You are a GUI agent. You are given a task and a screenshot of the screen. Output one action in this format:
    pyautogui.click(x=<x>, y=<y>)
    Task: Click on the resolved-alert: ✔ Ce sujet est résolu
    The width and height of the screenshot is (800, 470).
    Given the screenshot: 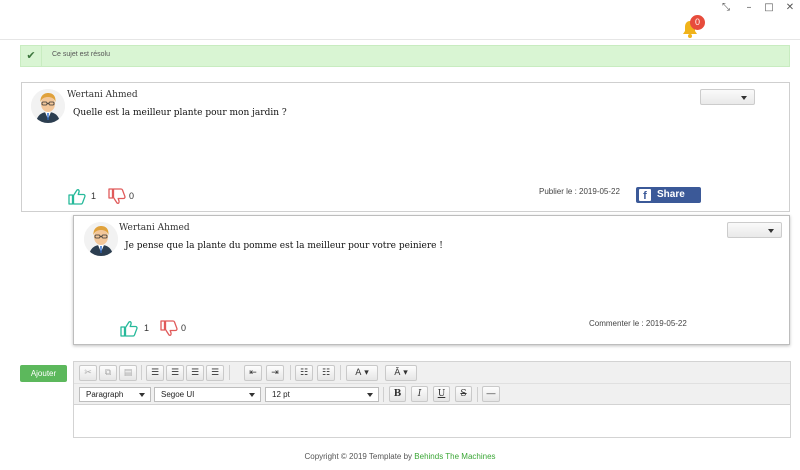 What is the action you would take?
    pyautogui.click(x=405, y=56)
    